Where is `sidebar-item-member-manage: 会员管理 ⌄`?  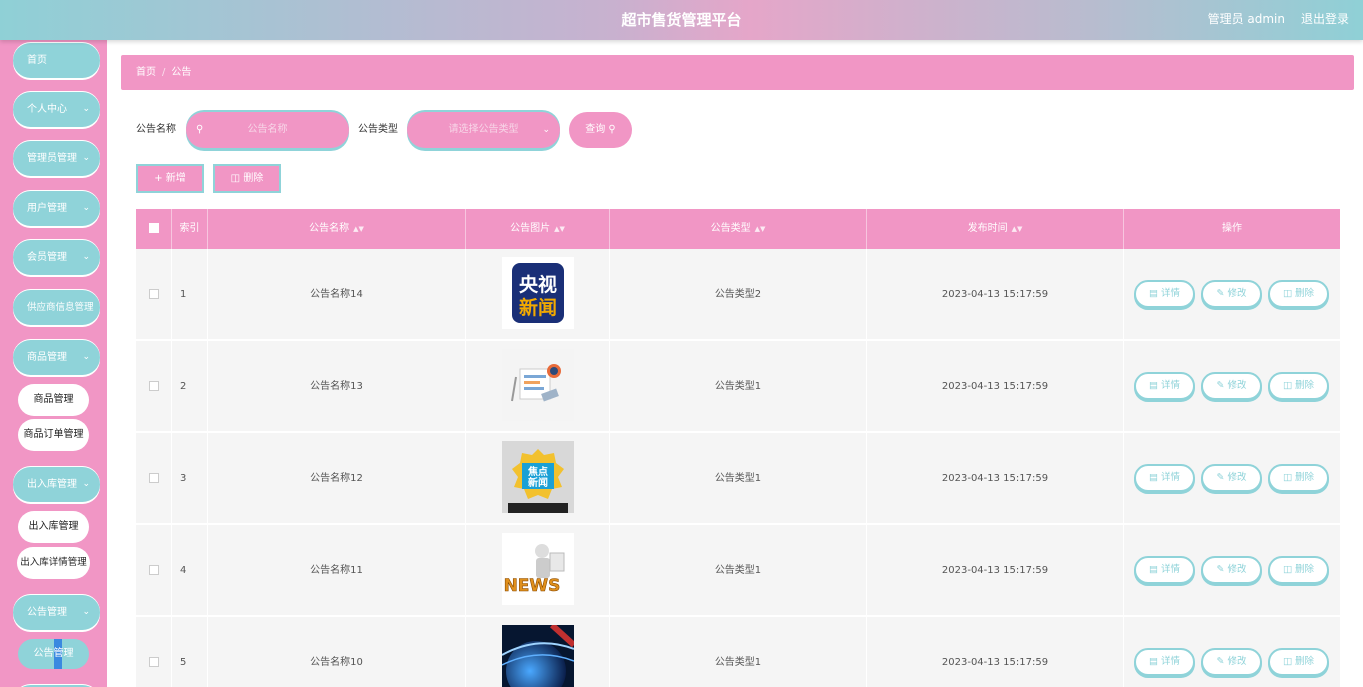 sidebar-item-member-manage: 会员管理 ⌄ is located at coordinates (56, 257).